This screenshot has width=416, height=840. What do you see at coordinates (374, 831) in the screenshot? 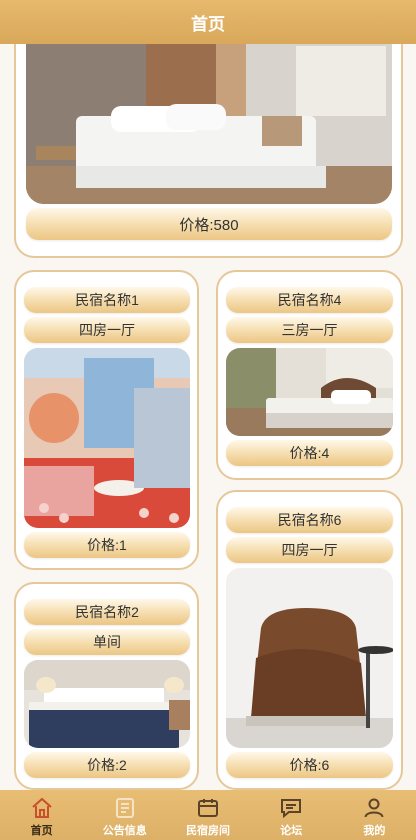
I see `tab-label: 我的` at bounding box center [374, 831].